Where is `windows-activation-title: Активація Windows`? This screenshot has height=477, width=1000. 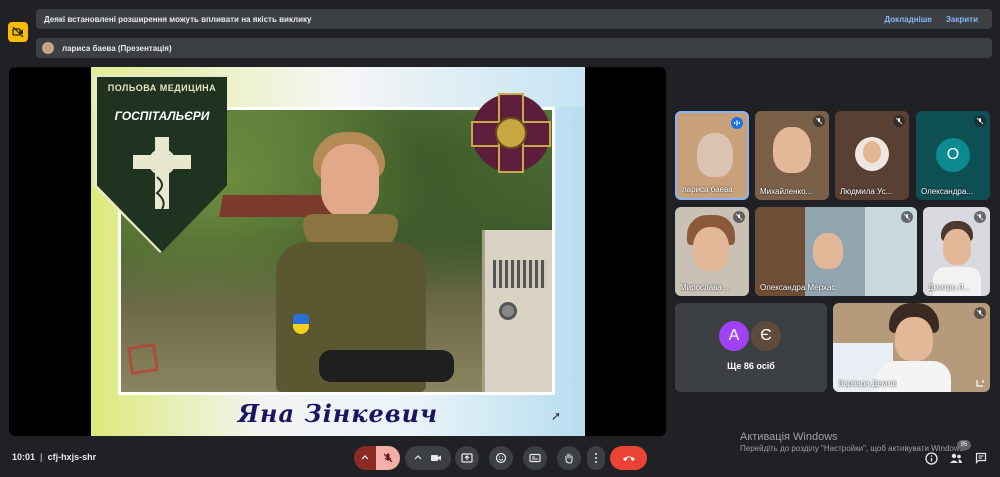 windows-activation-title: Активація Windows is located at coordinates (789, 437).